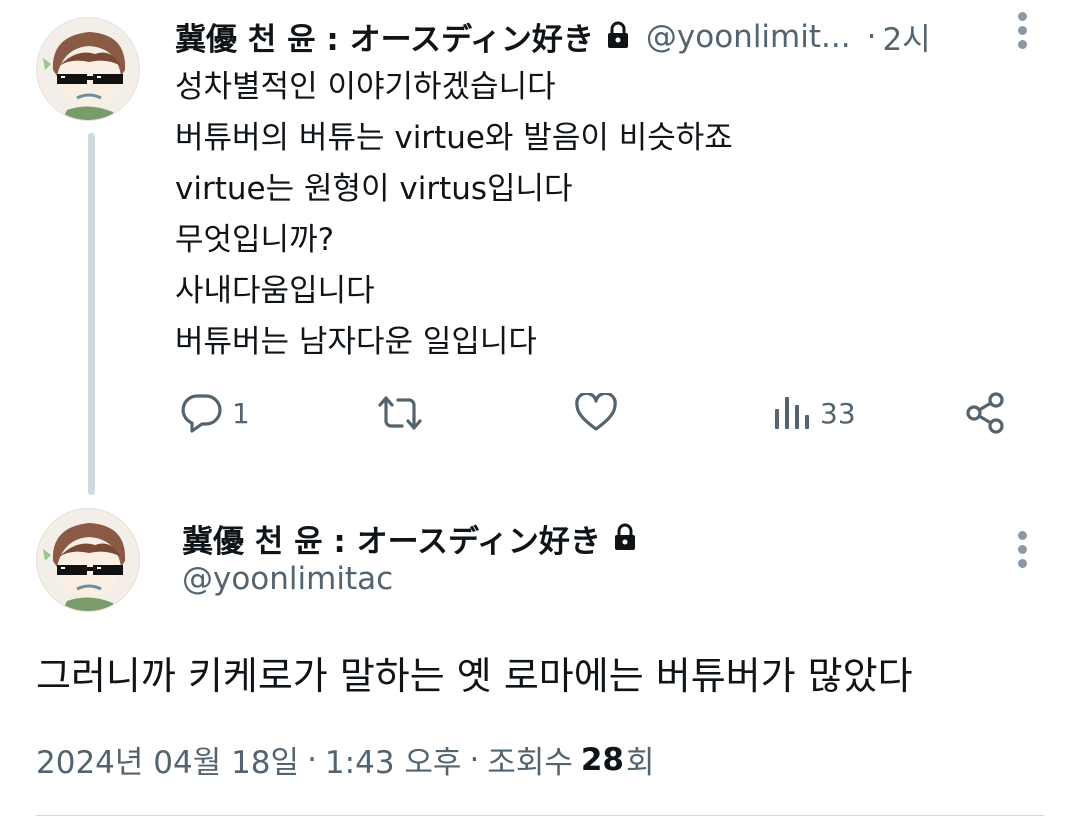  I want to click on post-line: 무엇입니까?, so click(255, 240).